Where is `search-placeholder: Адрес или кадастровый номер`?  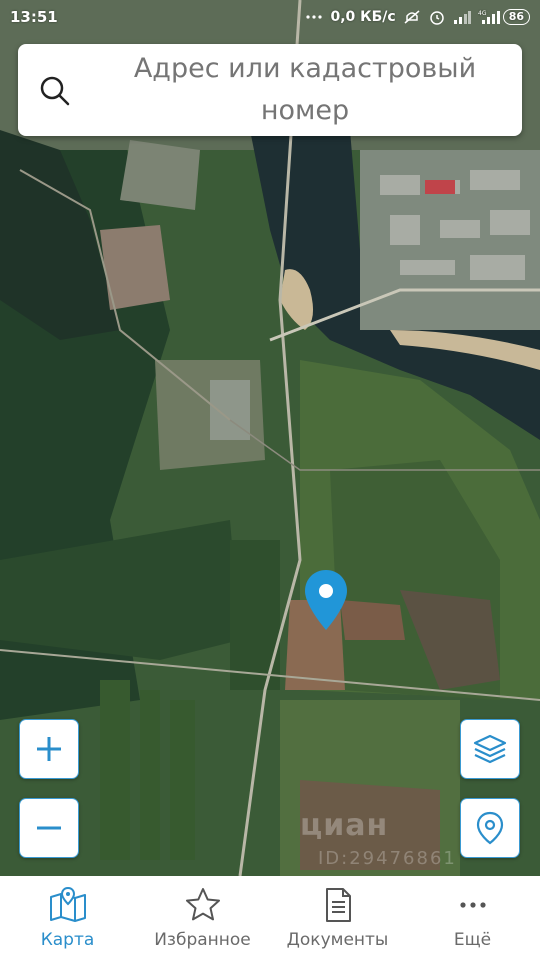
search-placeholder: Адрес или кадастровый номер is located at coordinates (305, 90).